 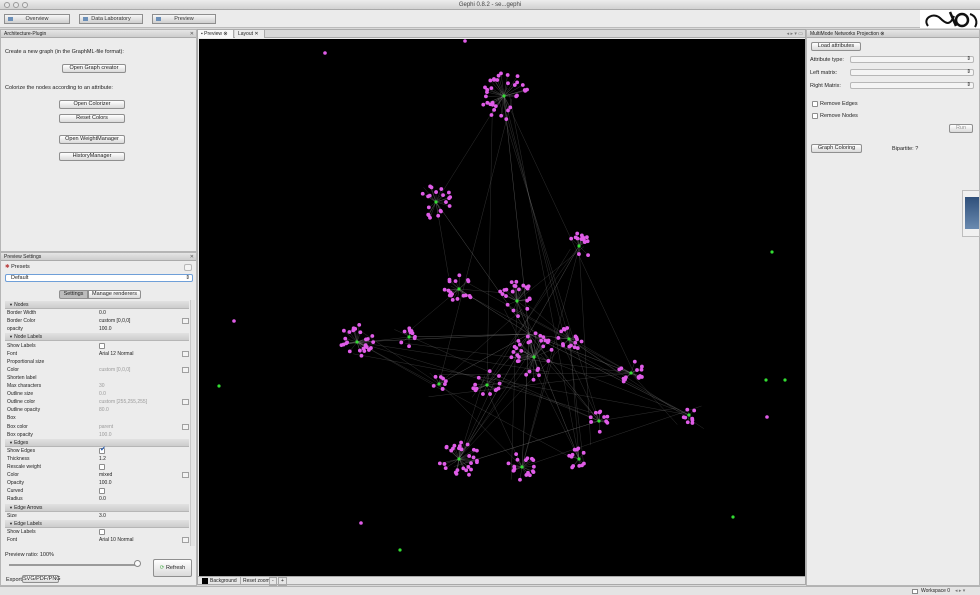 I want to click on reset-colors-button: Reset Colors, so click(x=92, y=118).